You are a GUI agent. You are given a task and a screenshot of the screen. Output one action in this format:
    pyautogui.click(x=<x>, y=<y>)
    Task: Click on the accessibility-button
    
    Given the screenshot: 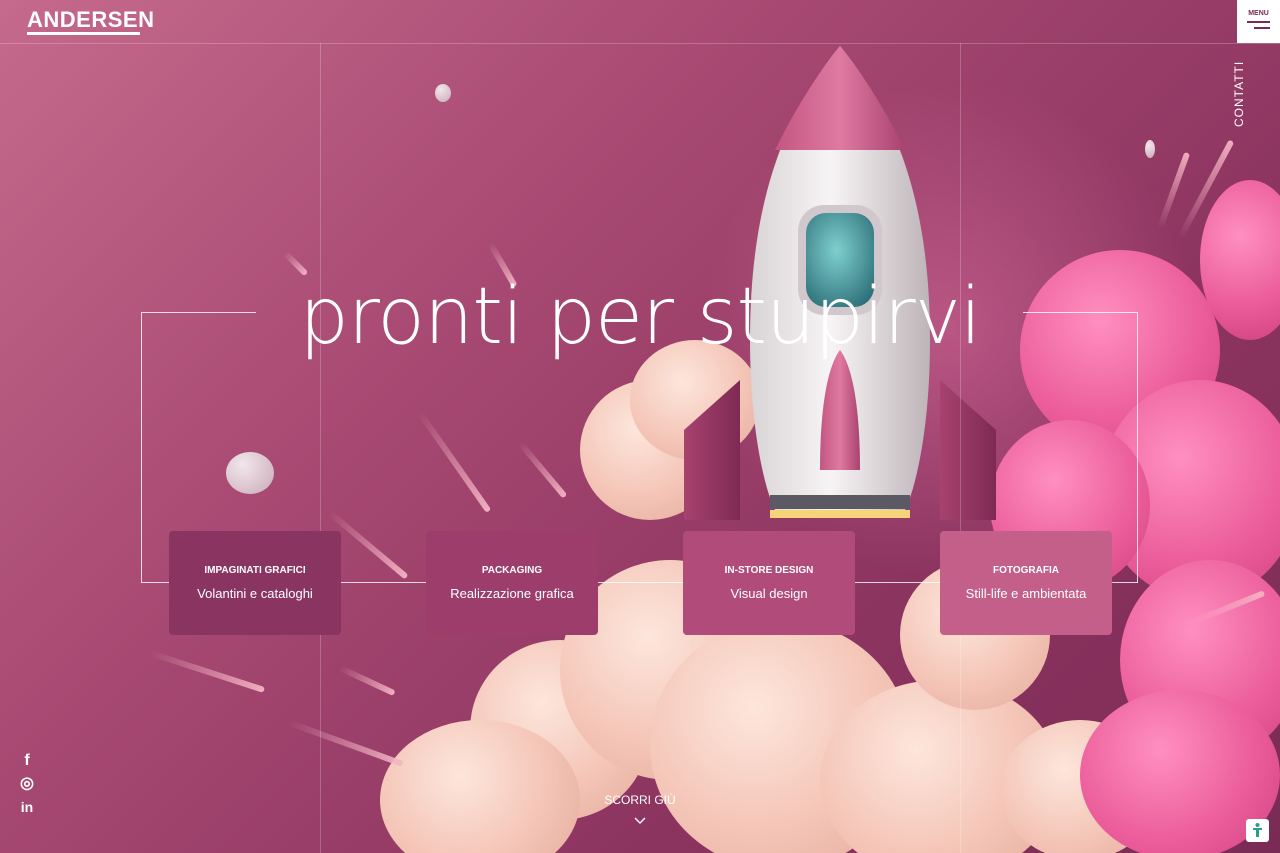 What is the action you would take?
    pyautogui.click(x=1257, y=830)
    